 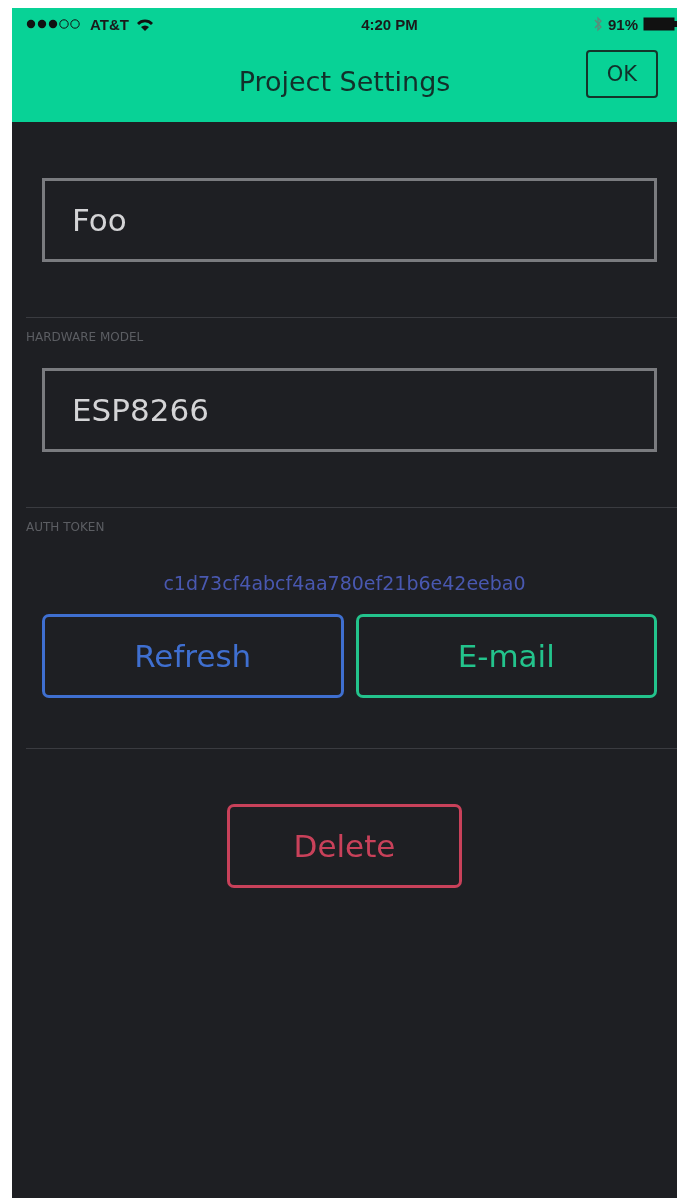 What do you see at coordinates (349, 410) in the screenshot?
I see `text-field: ESP8266` at bounding box center [349, 410].